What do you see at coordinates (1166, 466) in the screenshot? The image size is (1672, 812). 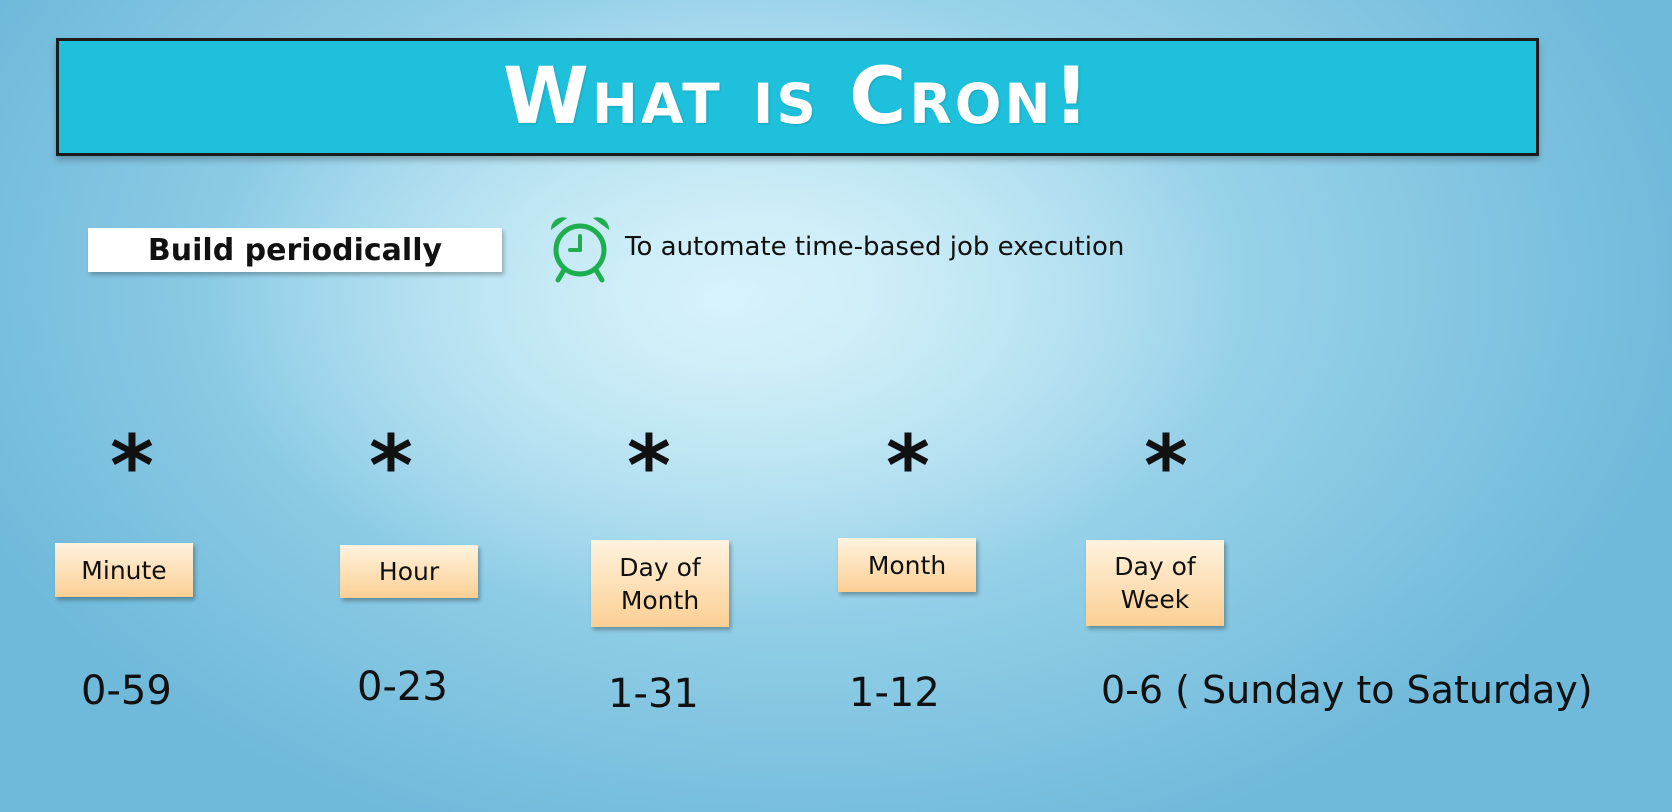 I see `cron-star-day-of-week: *` at bounding box center [1166, 466].